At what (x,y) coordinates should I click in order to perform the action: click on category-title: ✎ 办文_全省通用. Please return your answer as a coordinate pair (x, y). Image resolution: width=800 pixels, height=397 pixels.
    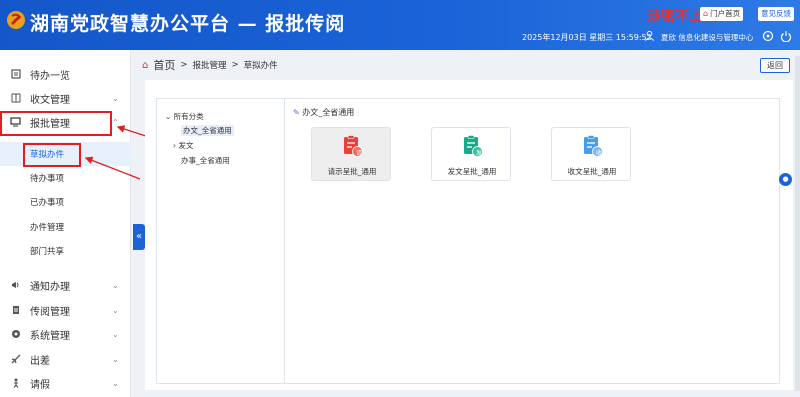
    Looking at the image, I should click on (323, 112).